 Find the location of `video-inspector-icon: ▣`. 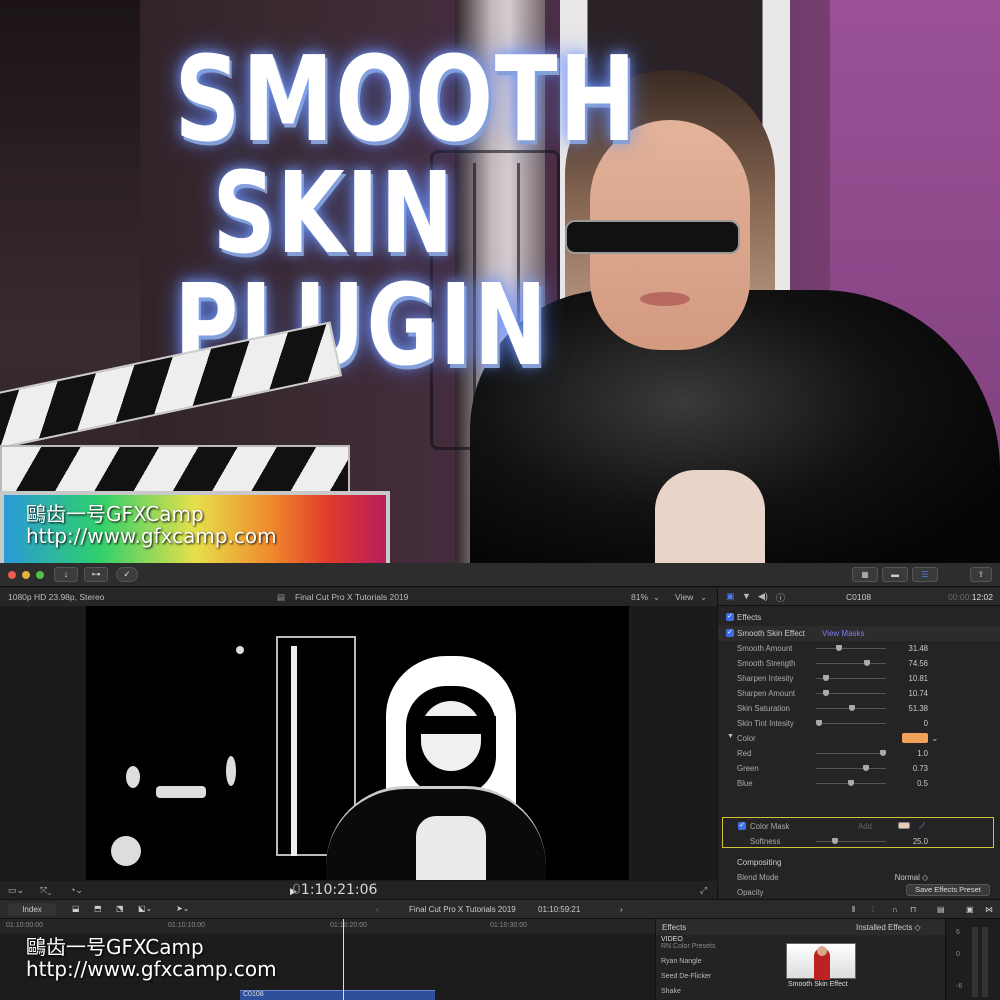

video-inspector-icon: ▣ is located at coordinates (730, 596).